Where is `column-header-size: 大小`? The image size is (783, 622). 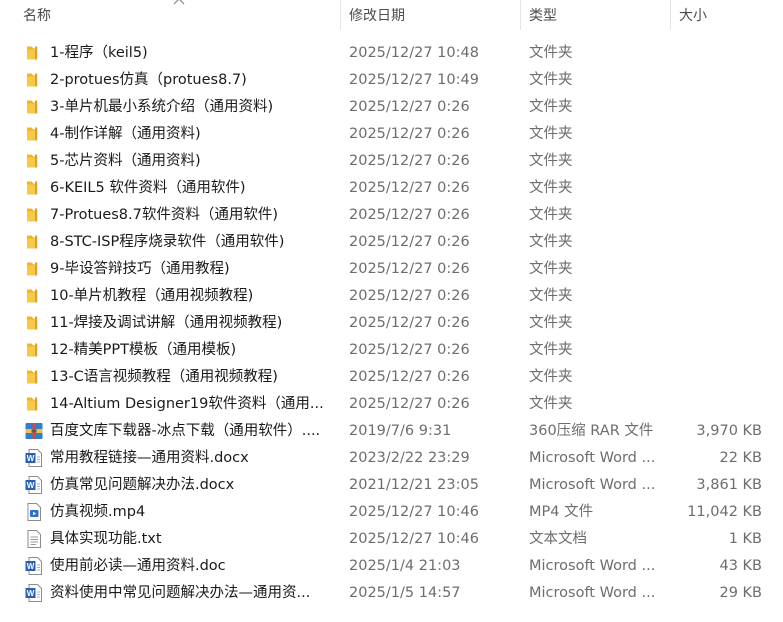
column-header-size: 大小 is located at coordinates (693, 16).